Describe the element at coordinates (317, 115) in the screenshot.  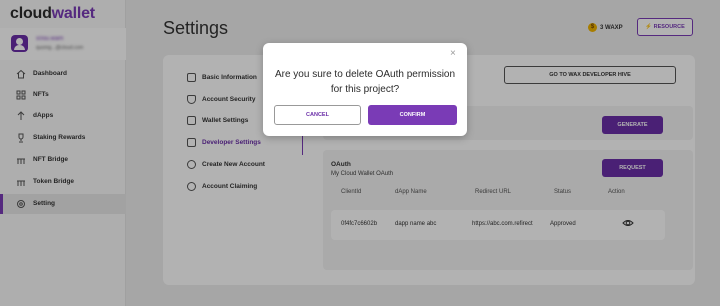
I see `cancel-button: CANCEL` at that location.